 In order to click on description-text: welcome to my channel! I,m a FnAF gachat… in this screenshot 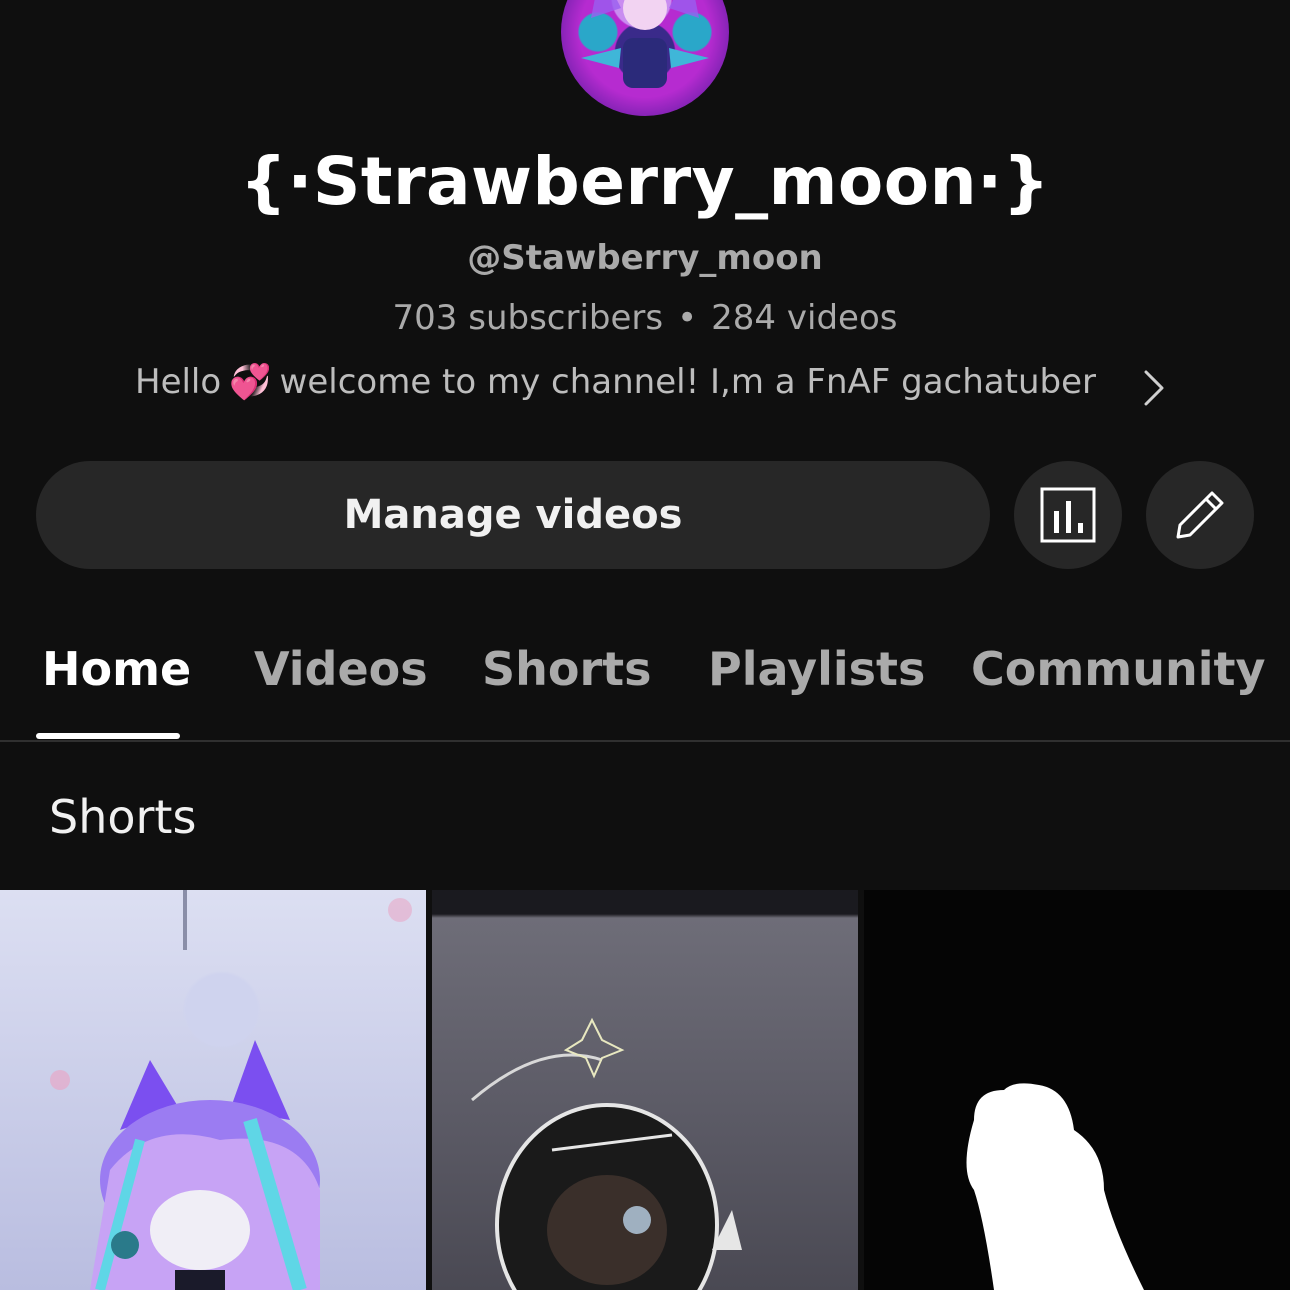, I will do `click(687, 382)`.